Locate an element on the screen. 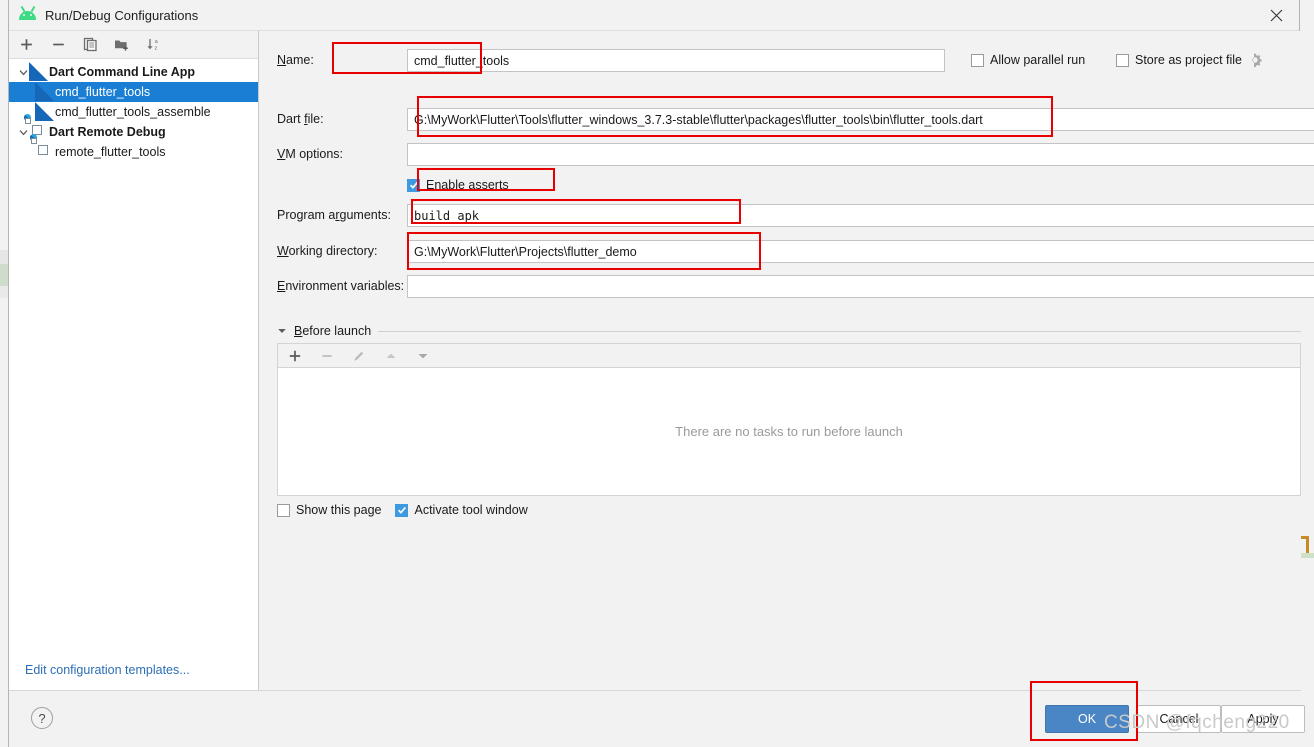 The image size is (1314, 747). tree-group-dart-remote-debug: Dart Remote Debug is located at coordinates (133, 128).